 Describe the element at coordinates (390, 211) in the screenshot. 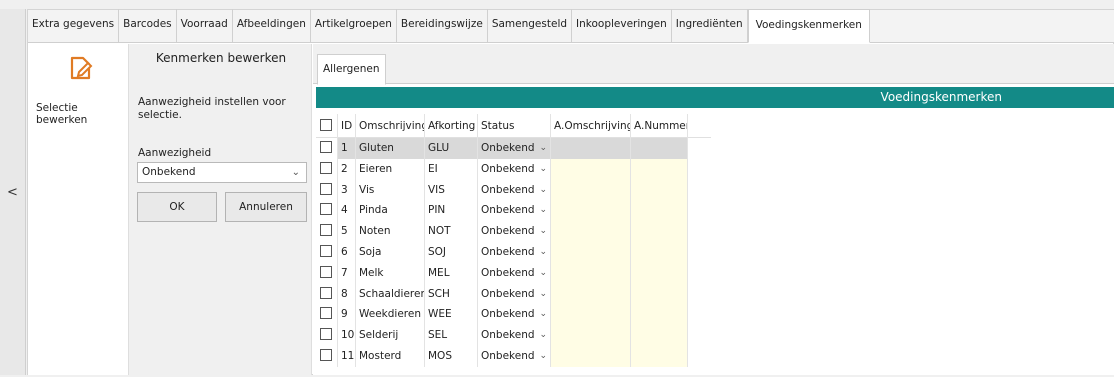

I see `cell-omschrijving: Pinda` at that location.